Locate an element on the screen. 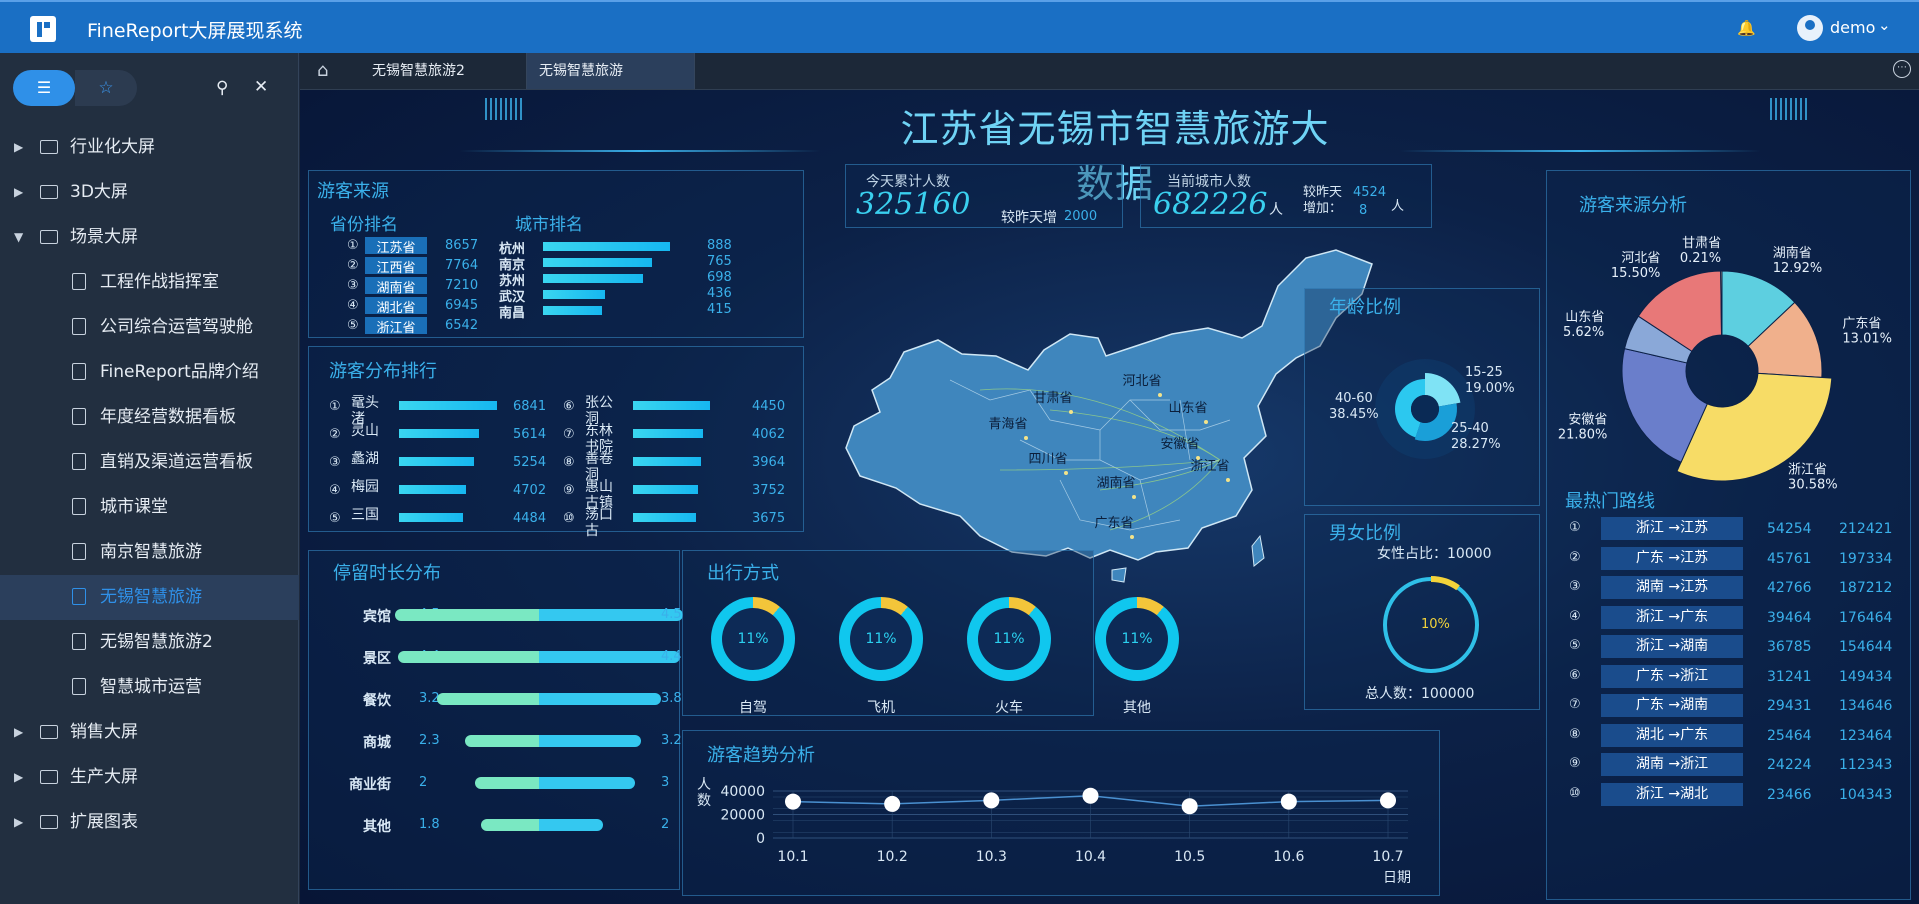 This screenshot has width=1919, height=904. tab-wuxi-tourism-2: 无锡智慧旅游2 is located at coordinates (443, 71).